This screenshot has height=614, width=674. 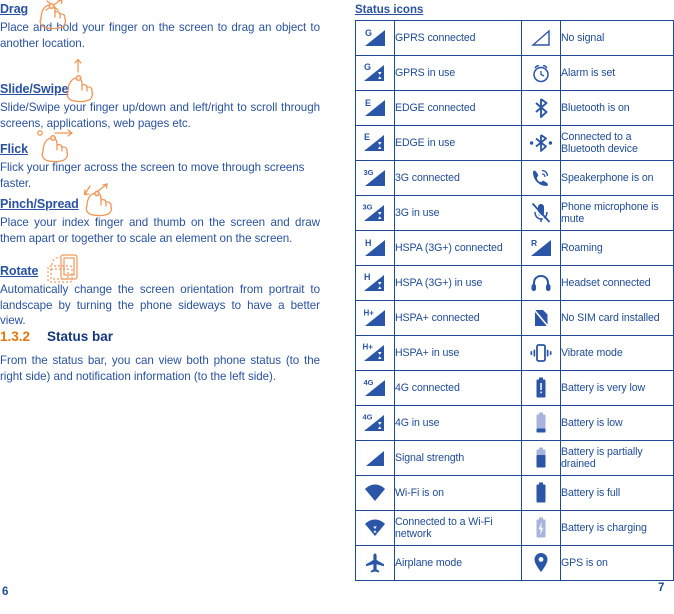 I want to click on bluetooth-on-icon, so click(x=541, y=108).